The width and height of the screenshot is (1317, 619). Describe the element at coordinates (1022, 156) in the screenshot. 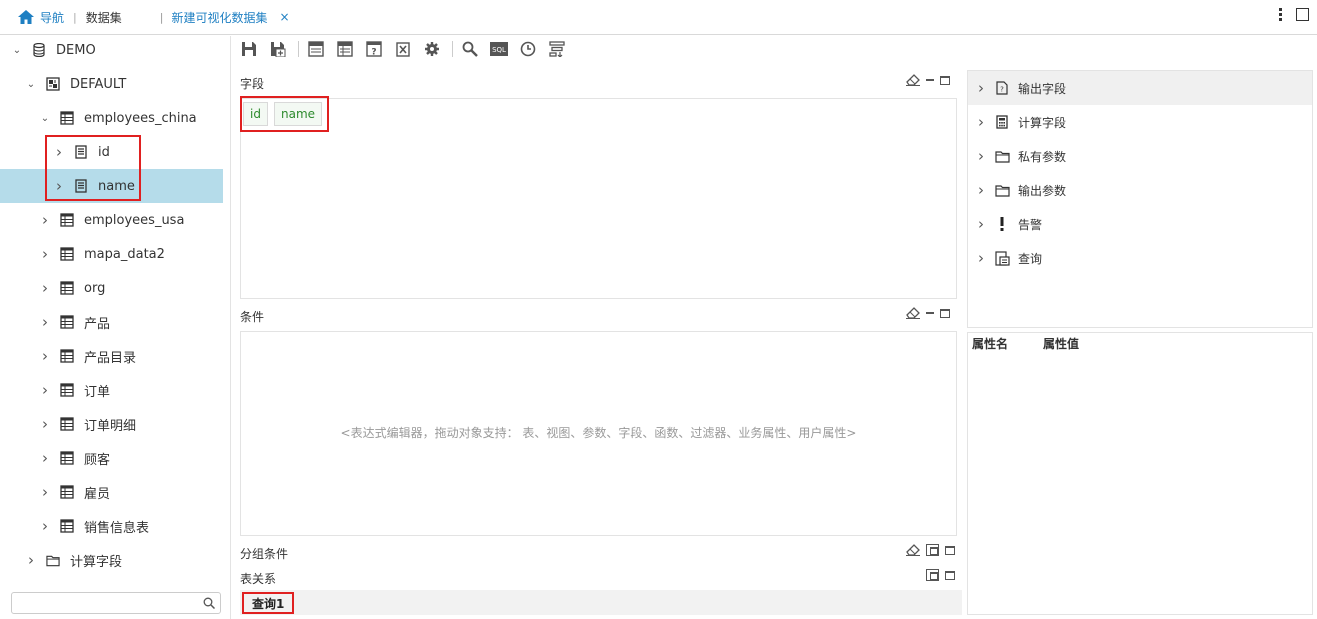

I see `output-tree-item: › 私有参数` at that location.